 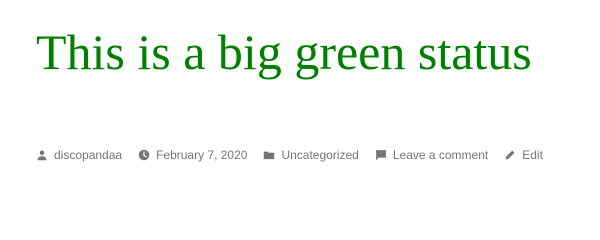 What do you see at coordinates (532, 155) in the screenshot?
I see `edit-link: Edit` at bounding box center [532, 155].